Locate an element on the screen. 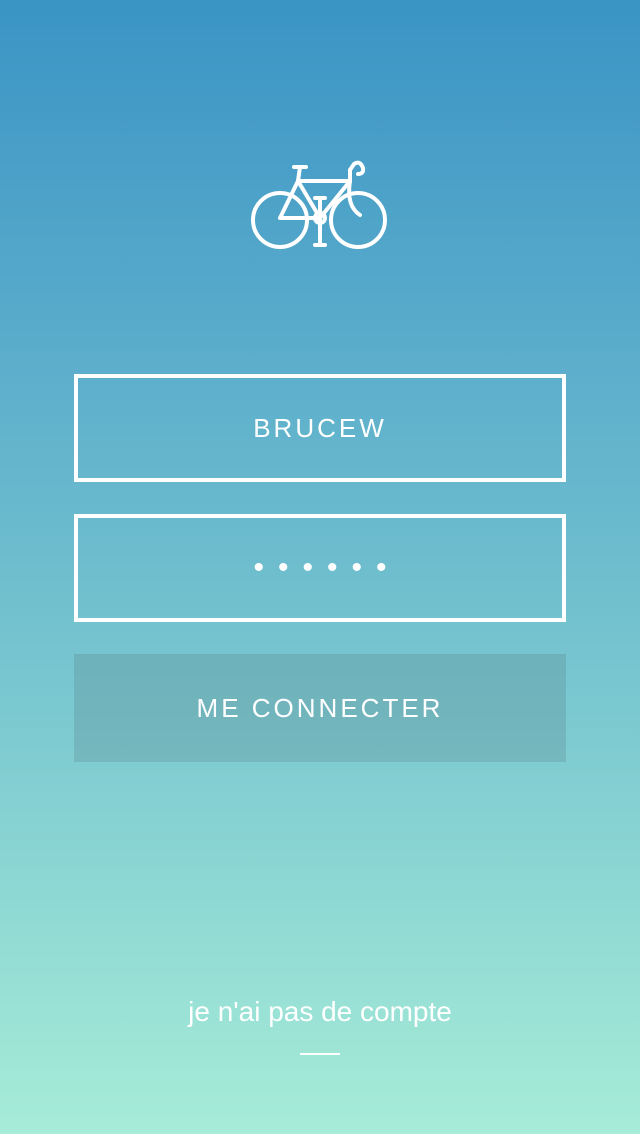  login-button: ME CONNECTER is located at coordinates (320, 708).